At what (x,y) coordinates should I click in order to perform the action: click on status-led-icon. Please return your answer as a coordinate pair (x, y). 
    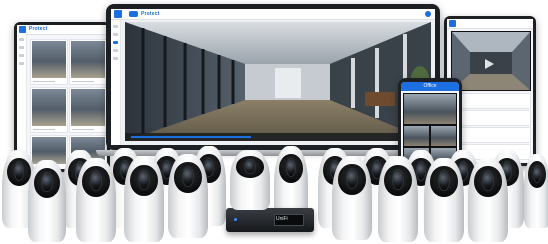
    Looking at the image, I should click on (235, 219).